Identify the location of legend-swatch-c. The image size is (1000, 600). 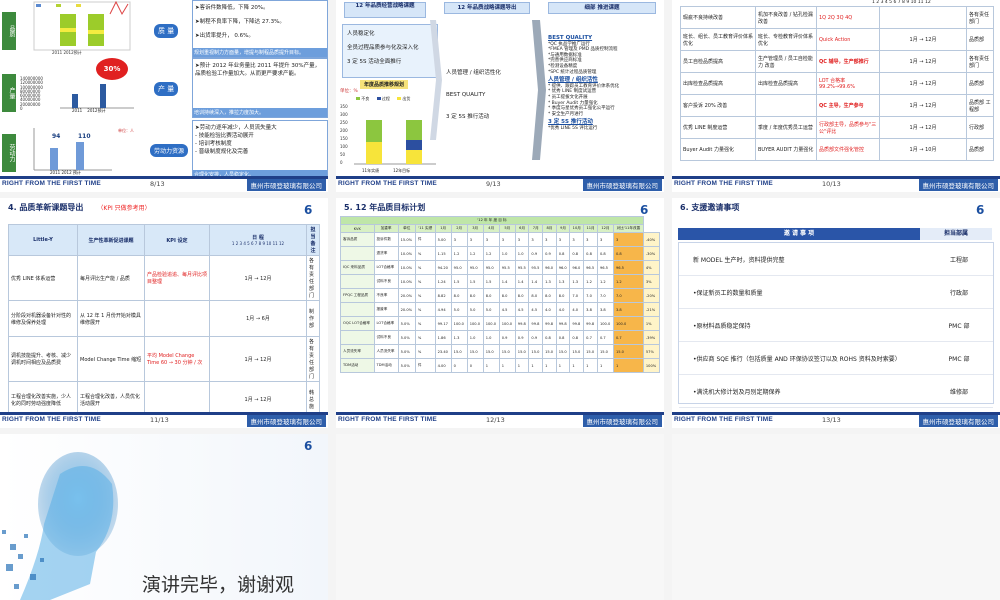
(78, 5).